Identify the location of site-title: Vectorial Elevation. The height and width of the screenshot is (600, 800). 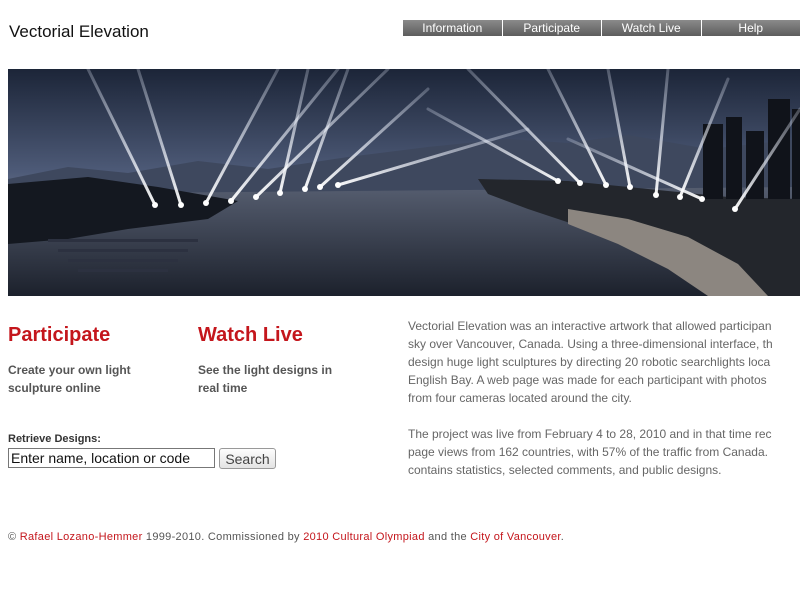
(79, 31).